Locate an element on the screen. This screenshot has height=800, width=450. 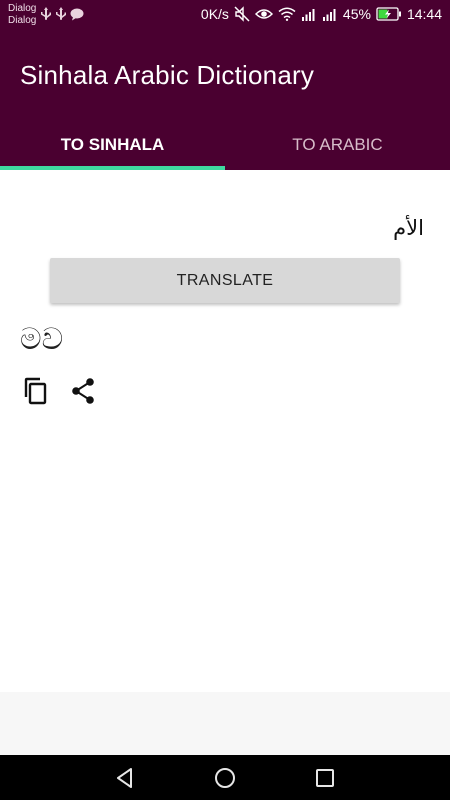
tab-to-sinhala: TO SINHALA is located at coordinates (112, 145).